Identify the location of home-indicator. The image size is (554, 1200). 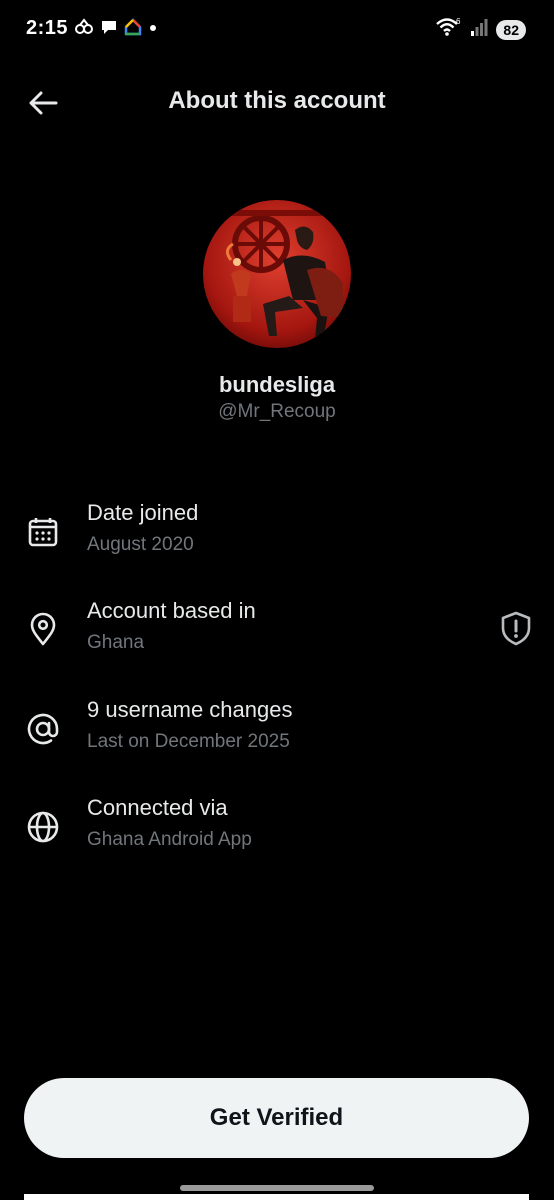
(277, 1188).